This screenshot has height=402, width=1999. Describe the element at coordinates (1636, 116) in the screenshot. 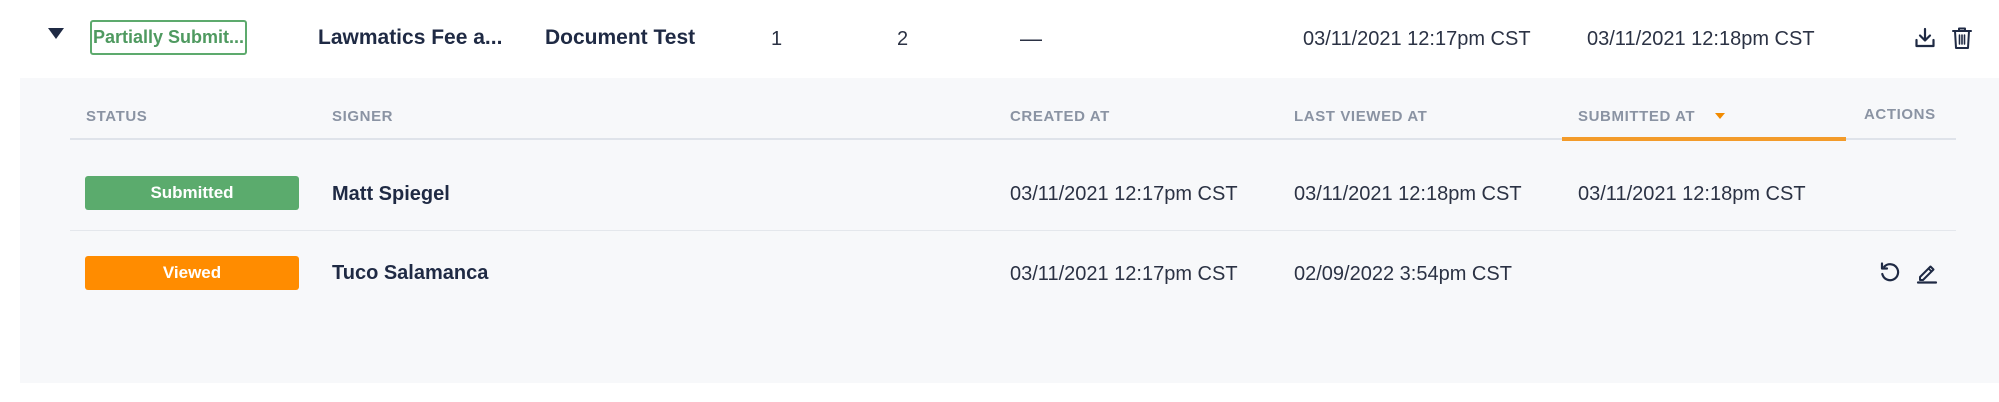

I see `header-submitted-at: SUBMITTED AT` at that location.